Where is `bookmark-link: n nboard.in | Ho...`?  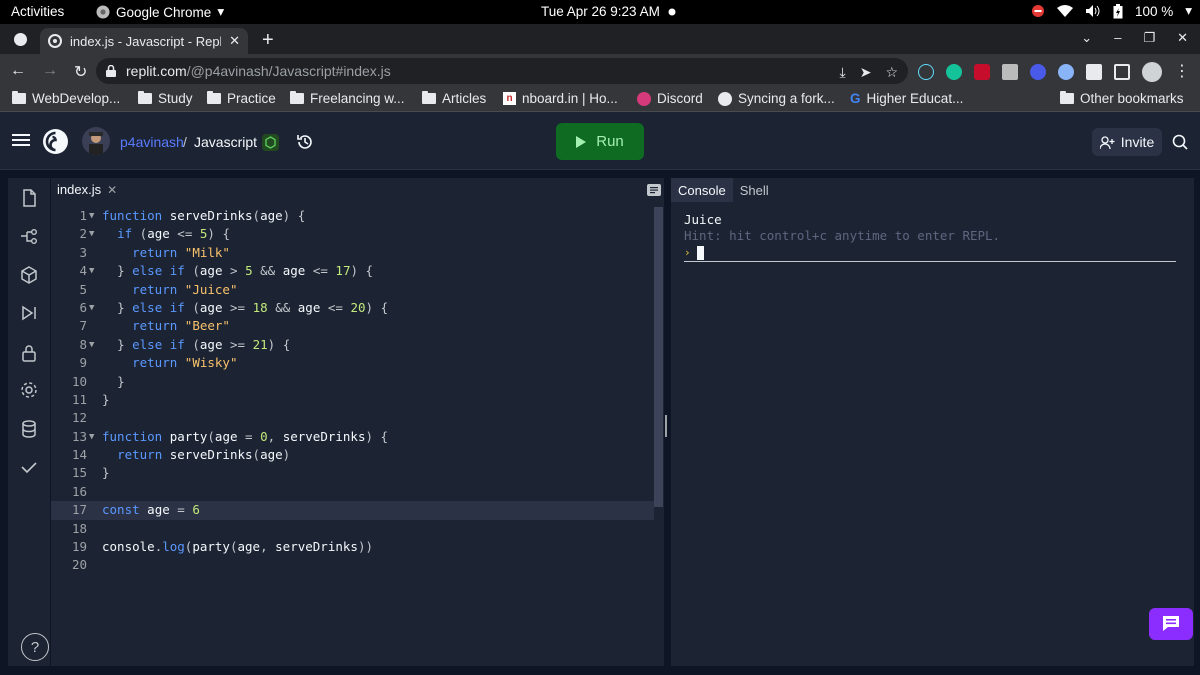
bookmark-link: n nboard.in | Ho... is located at coordinates (560, 98).